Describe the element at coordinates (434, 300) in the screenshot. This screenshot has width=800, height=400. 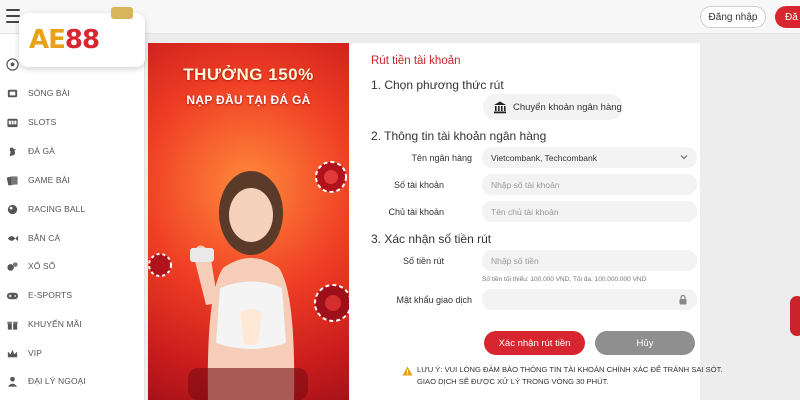
I see `password-label: Mật khẩu giao dịch` at that location.